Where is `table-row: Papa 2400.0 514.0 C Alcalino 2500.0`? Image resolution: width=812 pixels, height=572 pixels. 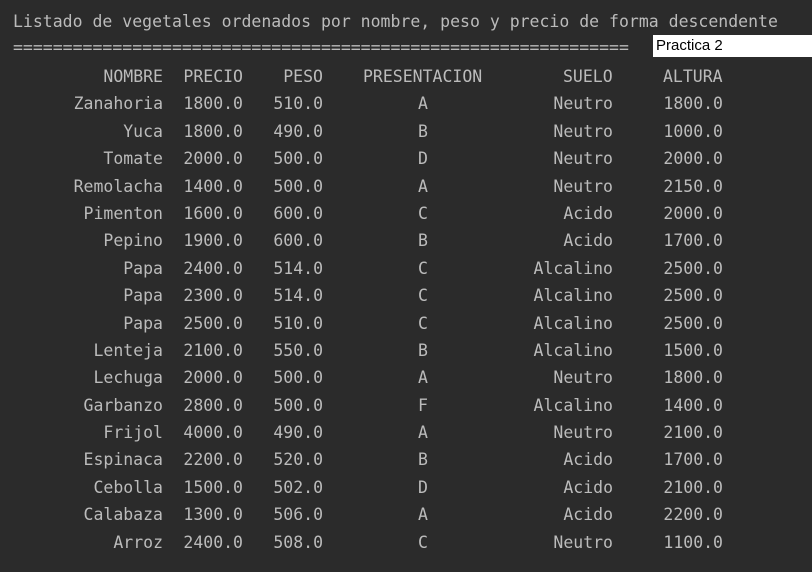
table-row: Papa 2400.0 514.0 C Alcalino 2500.0 is located at coordinates (406, 268).